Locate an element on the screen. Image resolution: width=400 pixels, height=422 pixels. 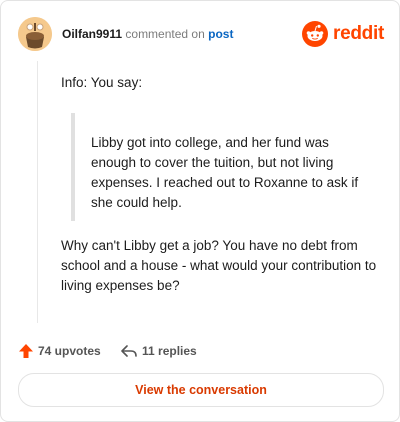
comment-header: Oilfan9911 commented on post reddit is located at coordinates (201, 34).